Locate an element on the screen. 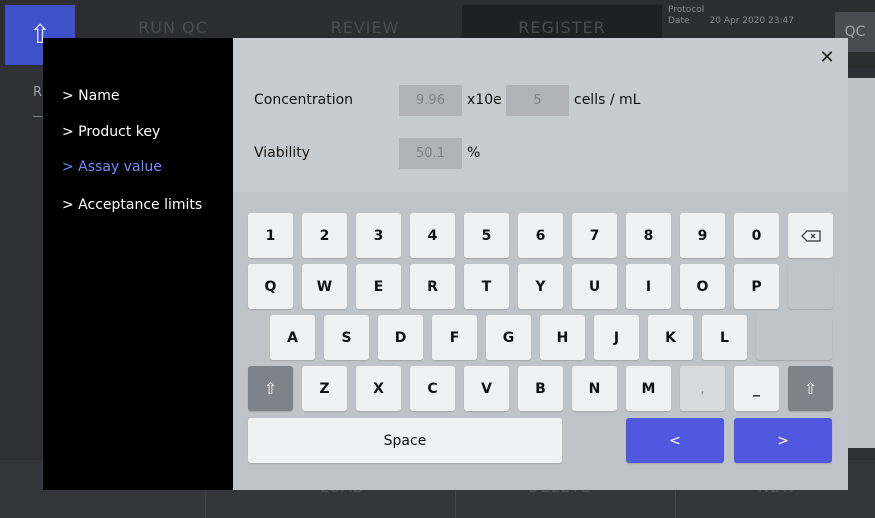 This screenshot has width=875, height=518. key-d: D is located at coordinates (400, 337).